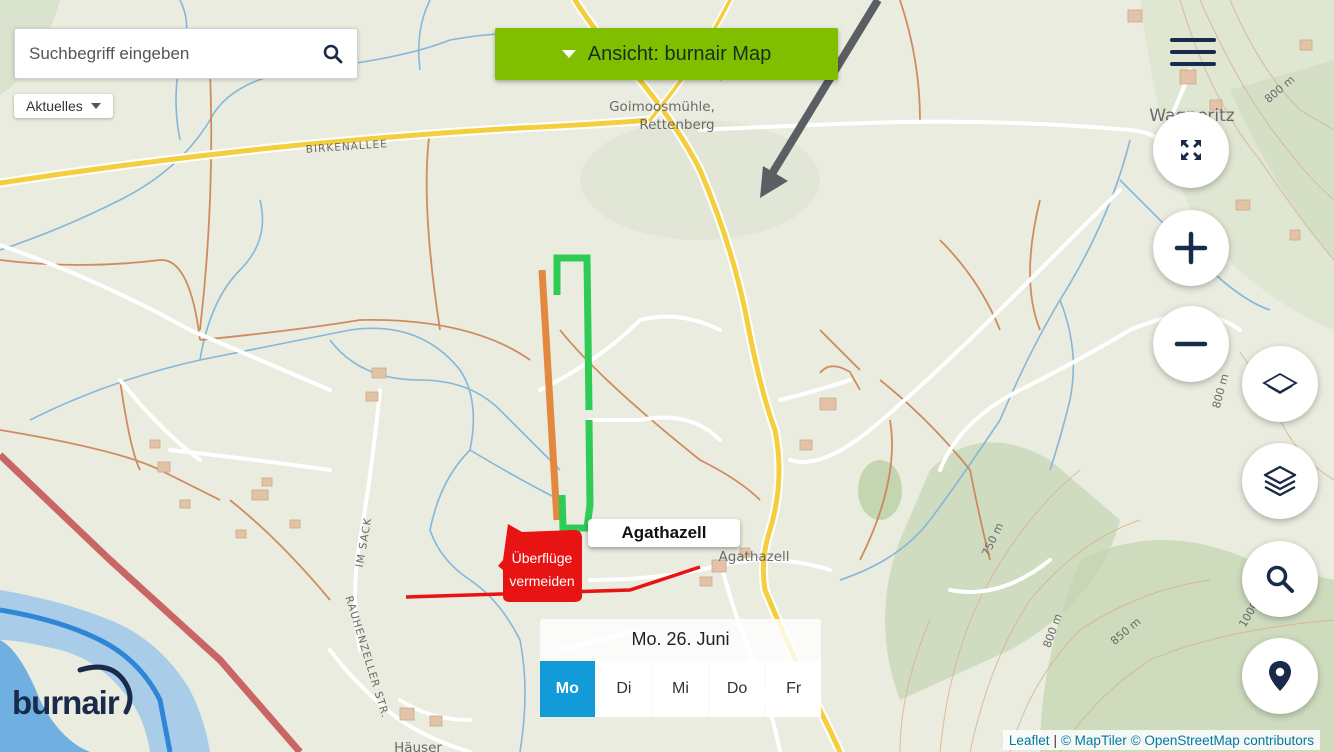 This screenshot has width=1334, height=752. I want to click on map-search-button, so click(1280, 579).